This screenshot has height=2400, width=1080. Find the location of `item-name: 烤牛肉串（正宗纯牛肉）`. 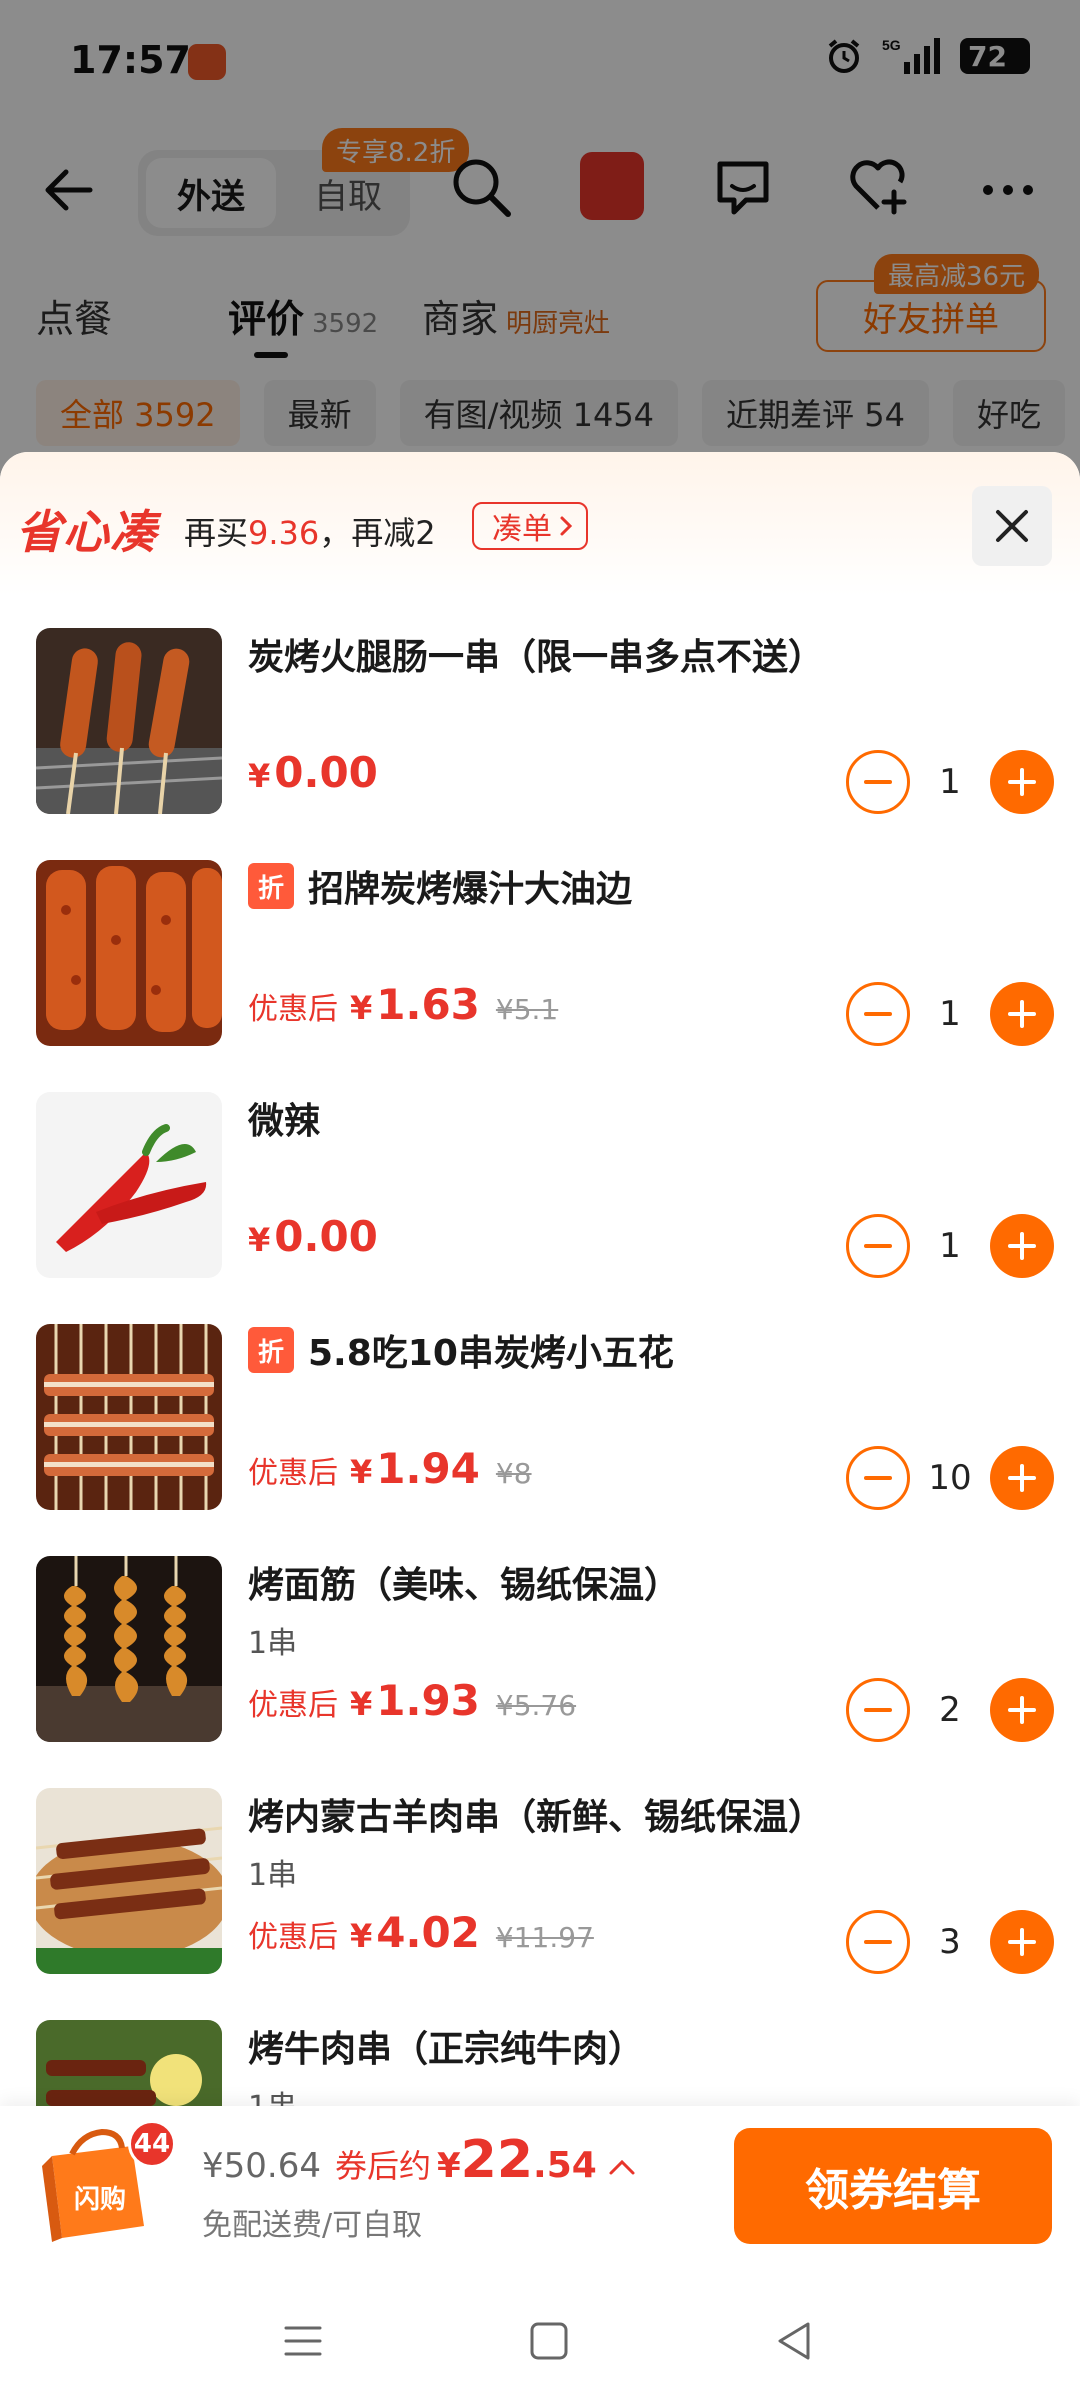

item-name: 烤牛肉串（正宗纯牛肉） is located at coordinates (446, 2049).